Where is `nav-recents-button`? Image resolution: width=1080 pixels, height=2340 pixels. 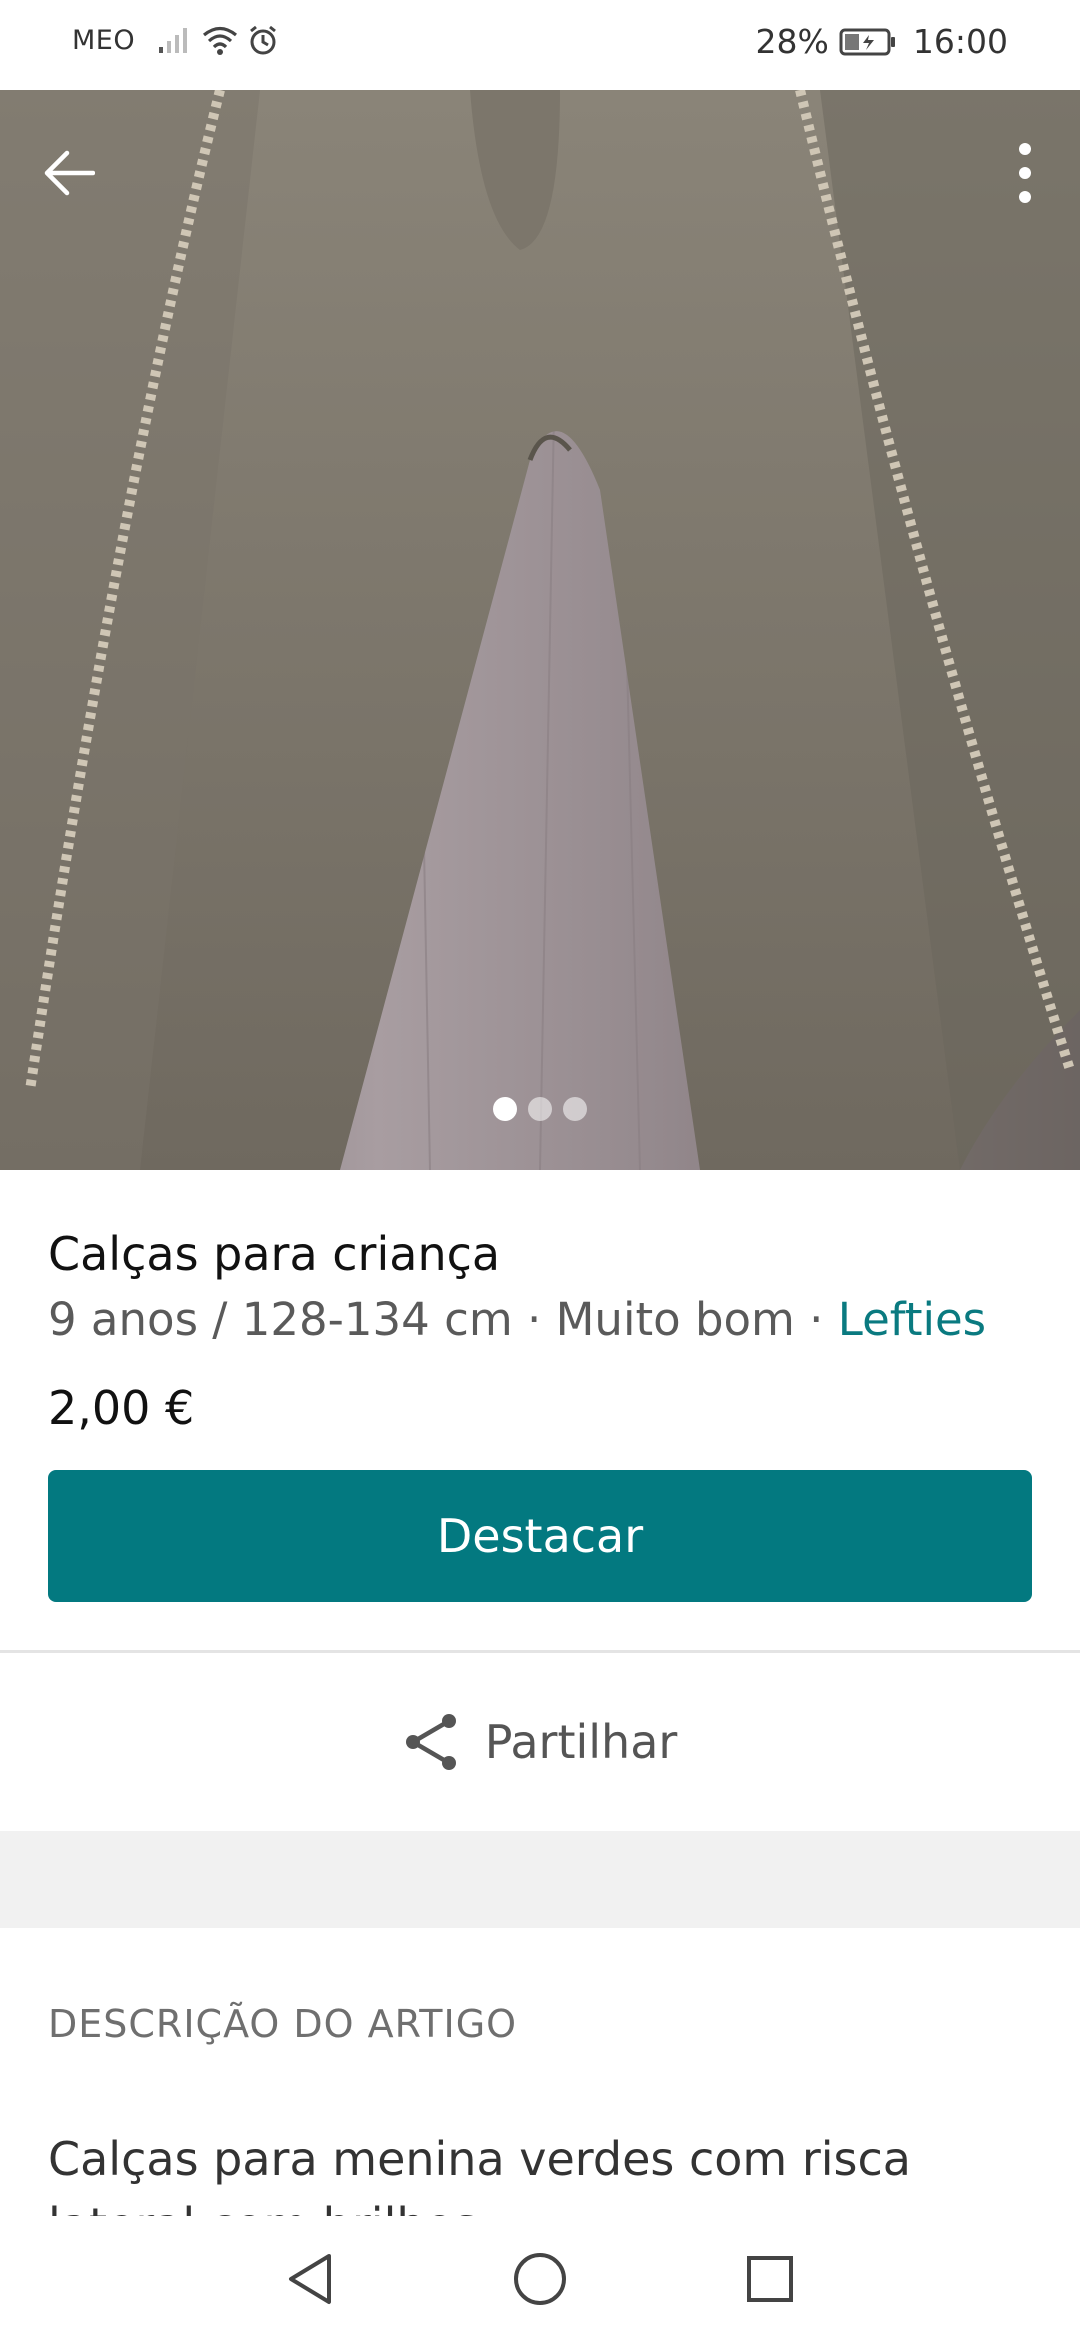 nav-recents-button is located at coordinates (770, 2279).